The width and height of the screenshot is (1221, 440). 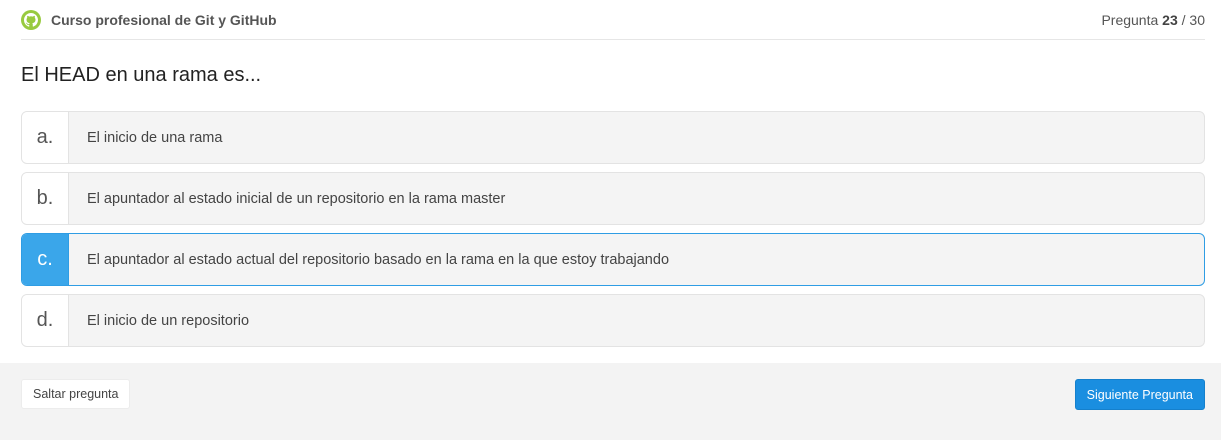 What do you see at coordinates (155, 137) in the screenshot?
I see `option-text: El inicio de una rama` at bounding box center [155, 137].